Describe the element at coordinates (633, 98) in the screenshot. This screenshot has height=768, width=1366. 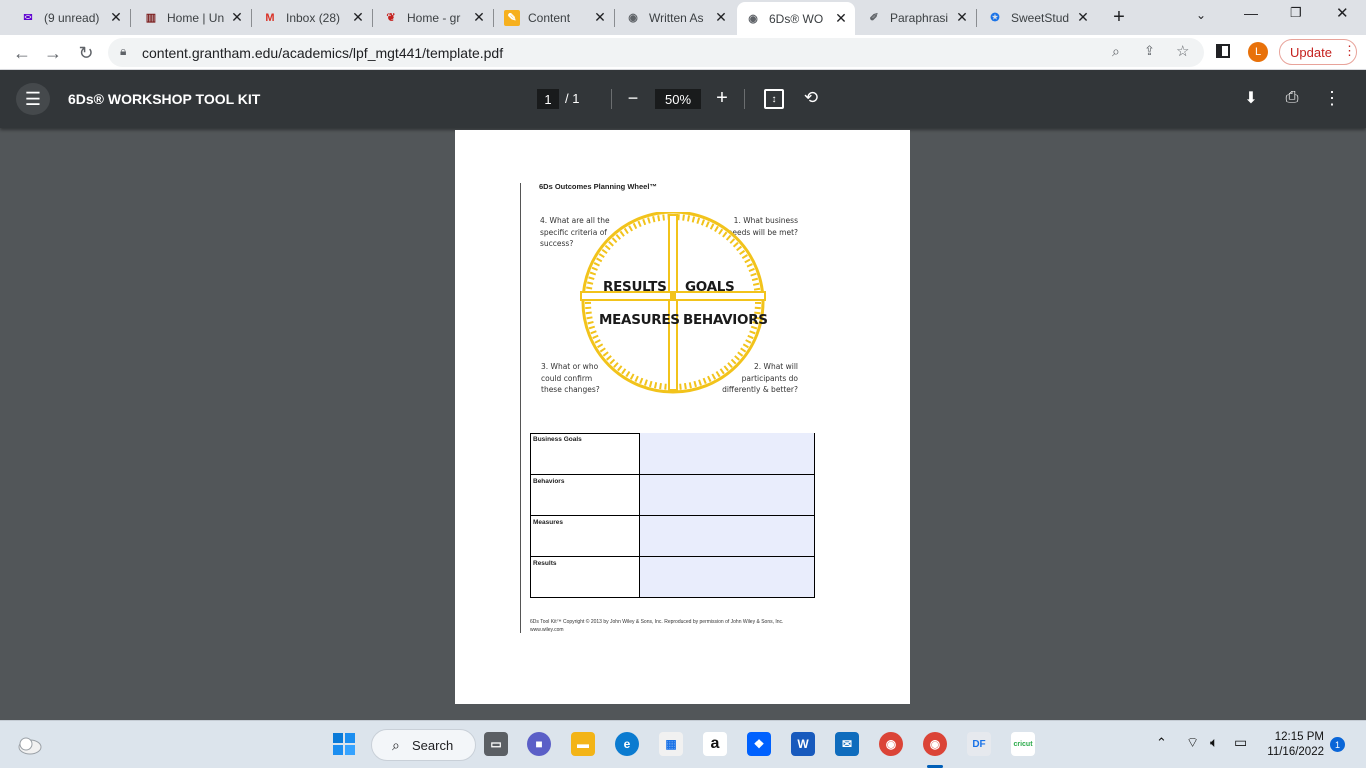
I see `zoom-out-icon: −` at that location.